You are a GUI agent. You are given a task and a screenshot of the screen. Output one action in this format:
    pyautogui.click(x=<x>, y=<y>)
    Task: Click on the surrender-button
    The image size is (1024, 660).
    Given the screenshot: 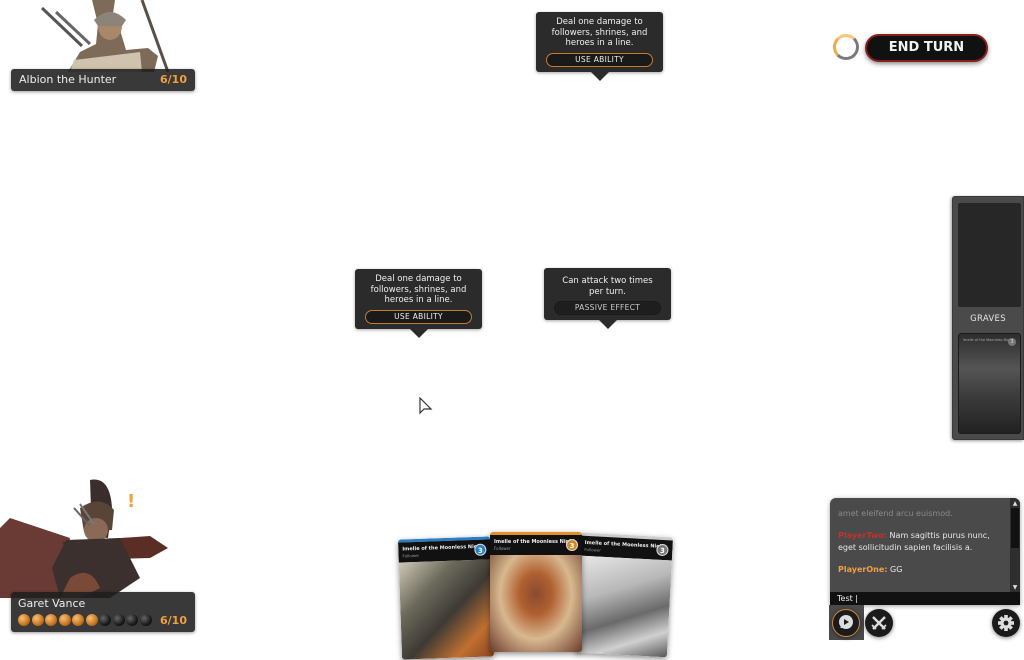 What is the action you would take?
    pyautogui.click(x=879, y=623)
    